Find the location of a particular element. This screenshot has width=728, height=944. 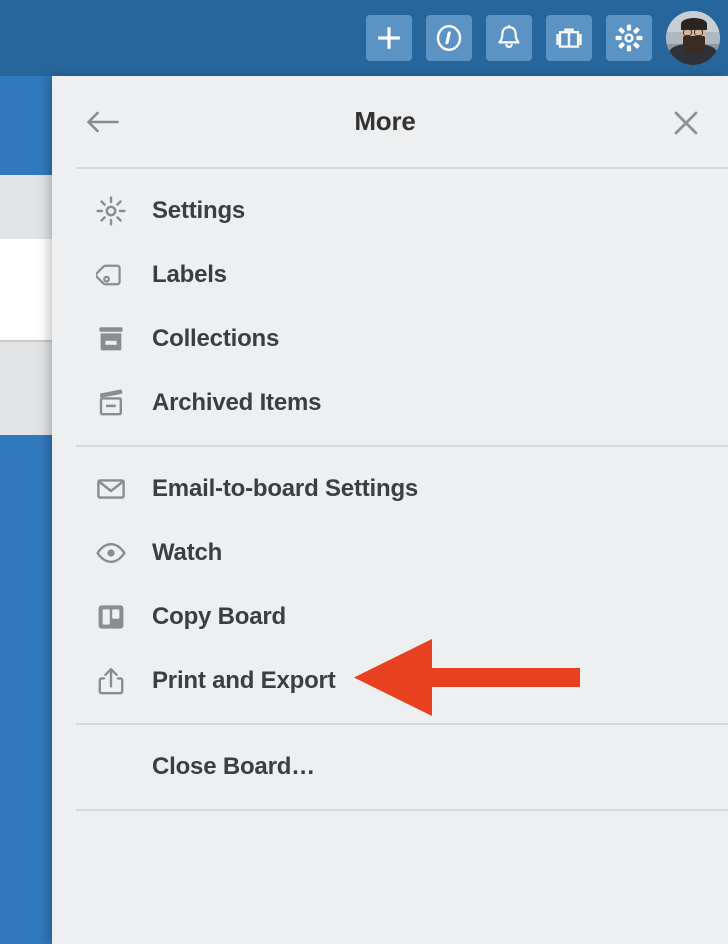

menu-item-collections: Collections is located at coordinates (390, 339).